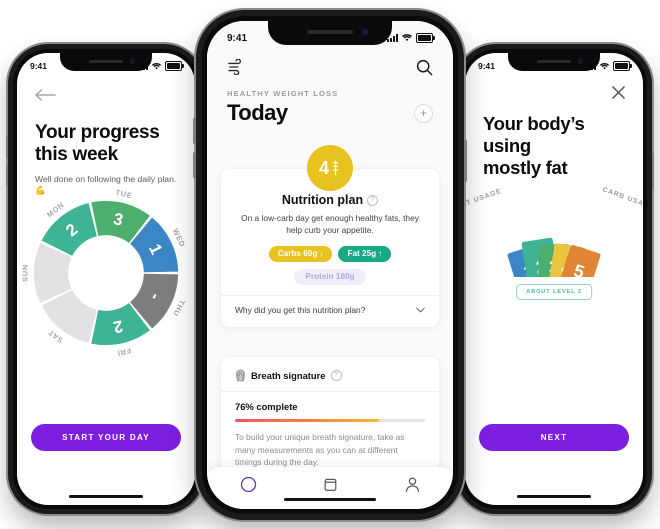  I want to click on page-title-line1: Your progress, so click(97, 132).